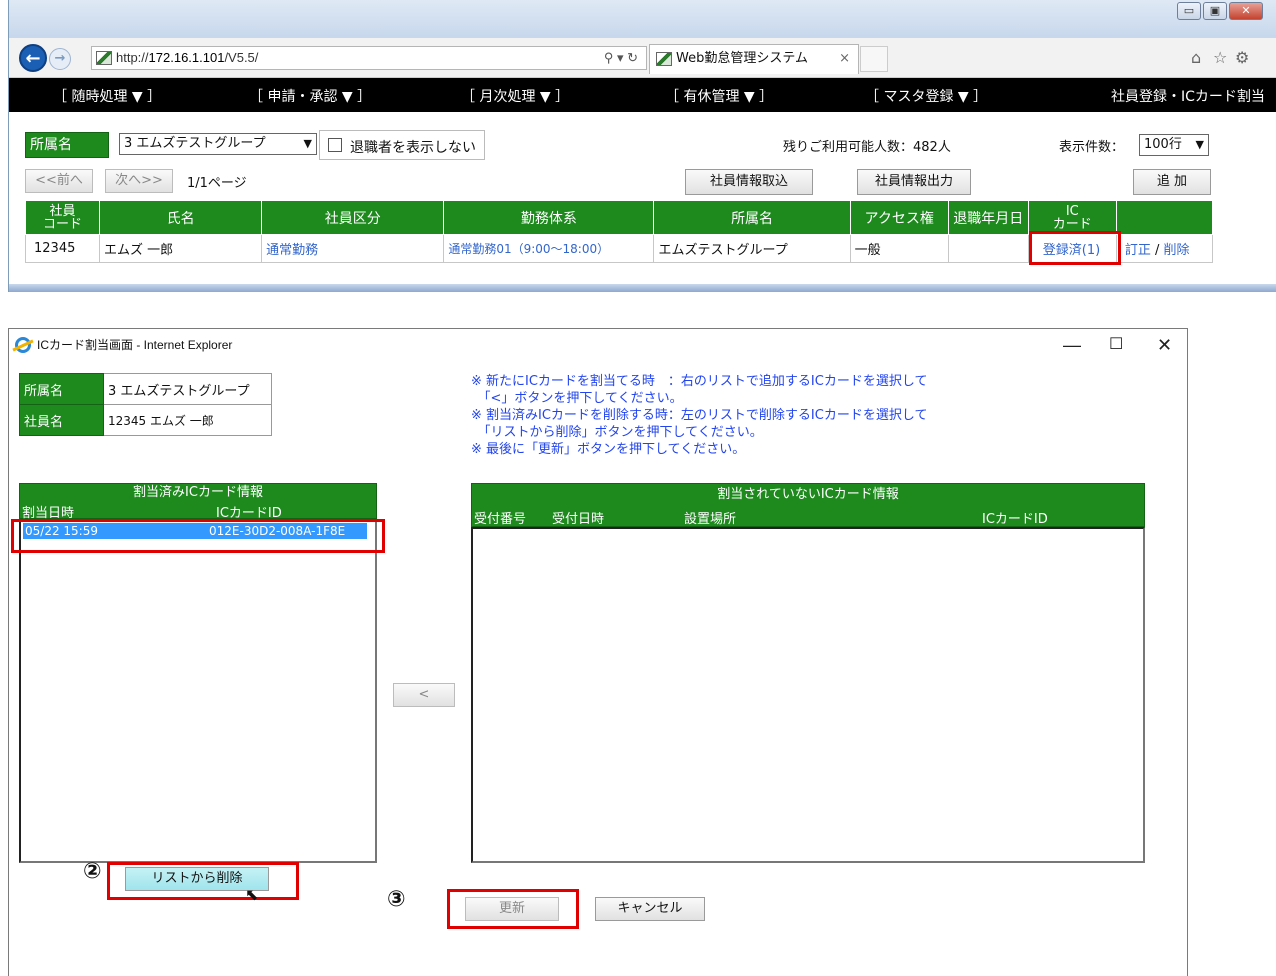 This screenshot has width=1276, height=976. I want to click on assign-card-button: <, so click(424, 695).